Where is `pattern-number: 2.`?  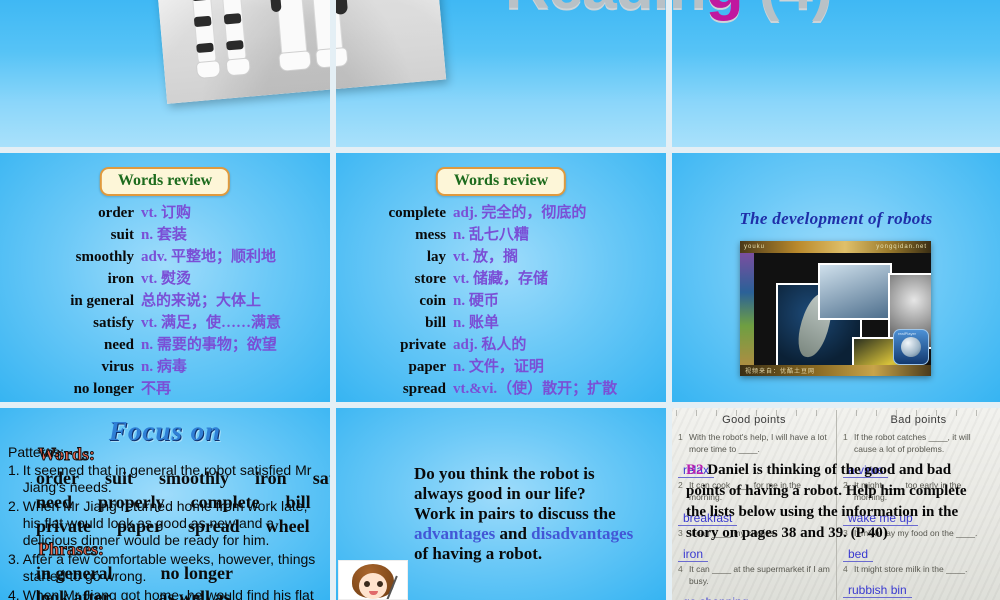 pattern-number: 2. is located at coordinates (14, 506).